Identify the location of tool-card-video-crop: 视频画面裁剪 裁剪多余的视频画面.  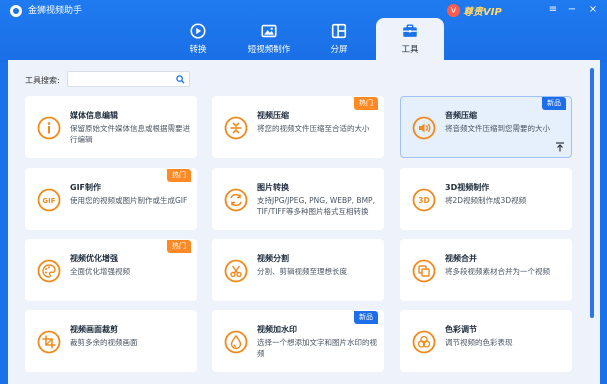
(111, 341).